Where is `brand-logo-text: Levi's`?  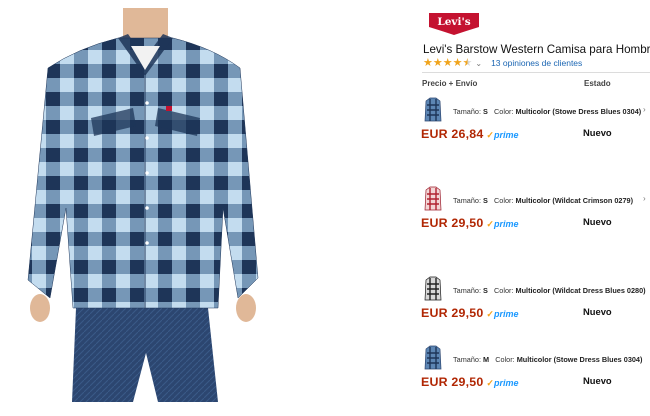
brand-logo-text: Levi's is located at coordinates (453, 22).